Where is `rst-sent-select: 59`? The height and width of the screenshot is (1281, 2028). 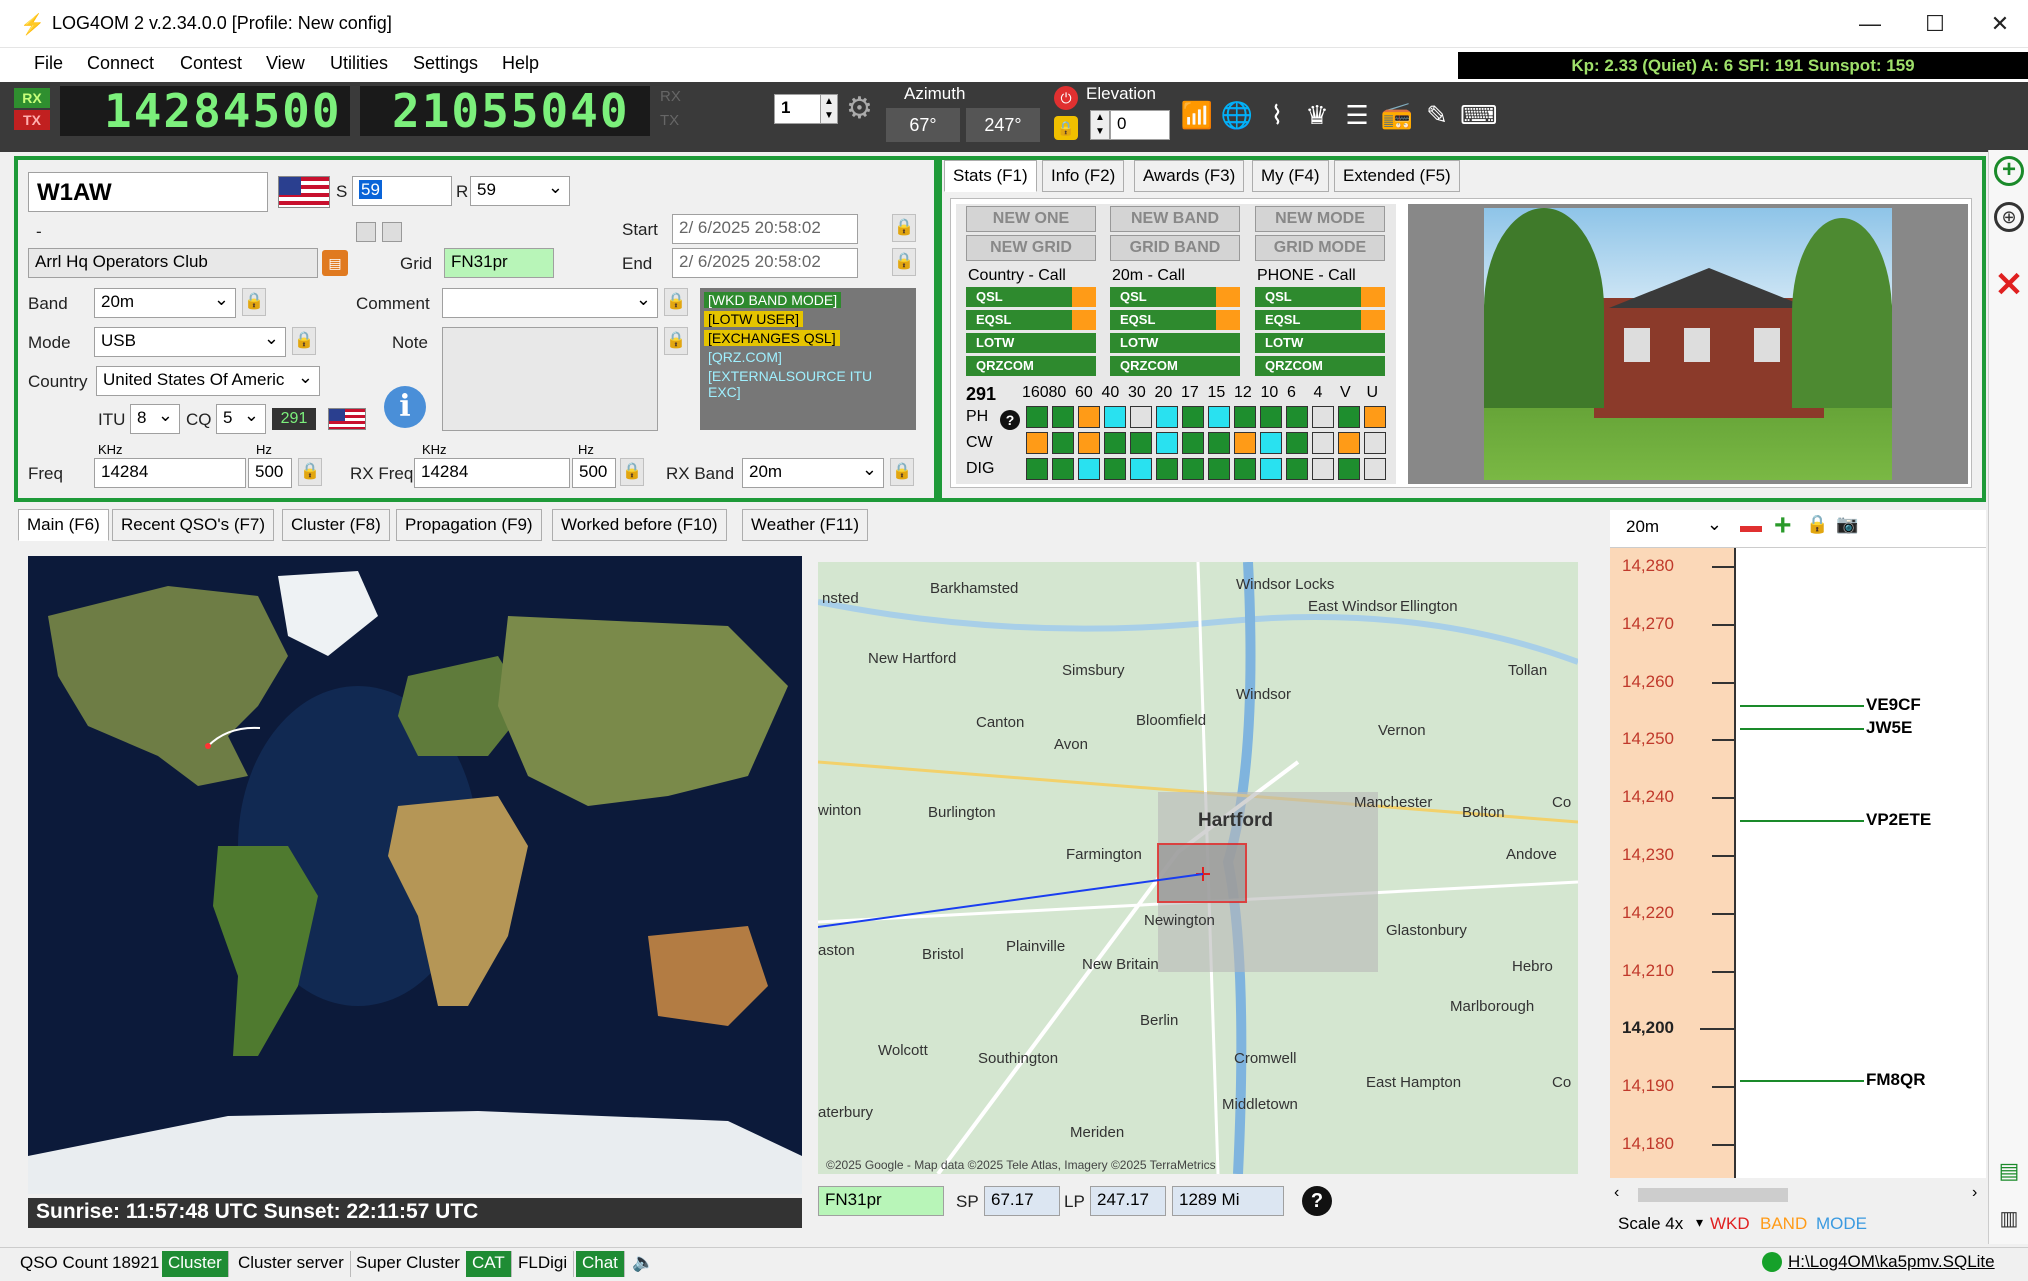
rst-sent-select: 59 is located at coordinates (402, 191).